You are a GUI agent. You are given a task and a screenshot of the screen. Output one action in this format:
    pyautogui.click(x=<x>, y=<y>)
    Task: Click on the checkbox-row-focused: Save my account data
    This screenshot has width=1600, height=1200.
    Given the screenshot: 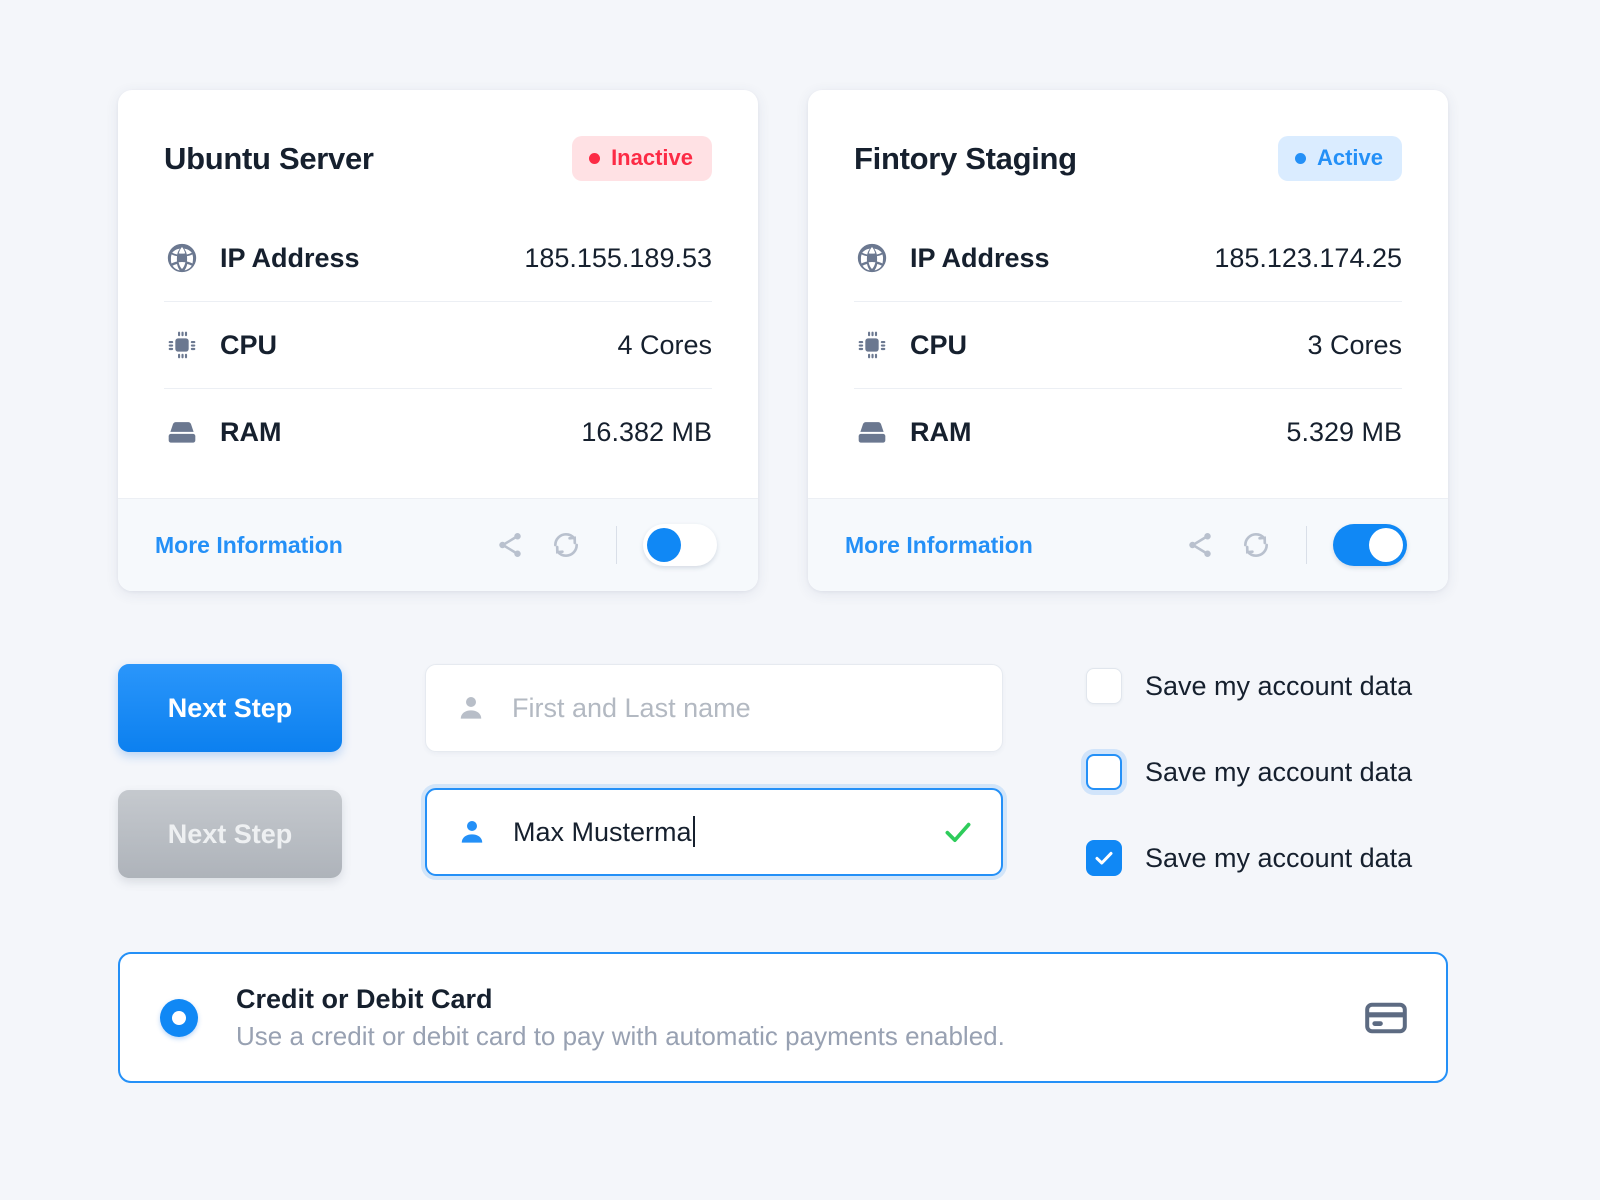 What is the action you would take?
    pyautogui.click(x=1249, y=772)
    